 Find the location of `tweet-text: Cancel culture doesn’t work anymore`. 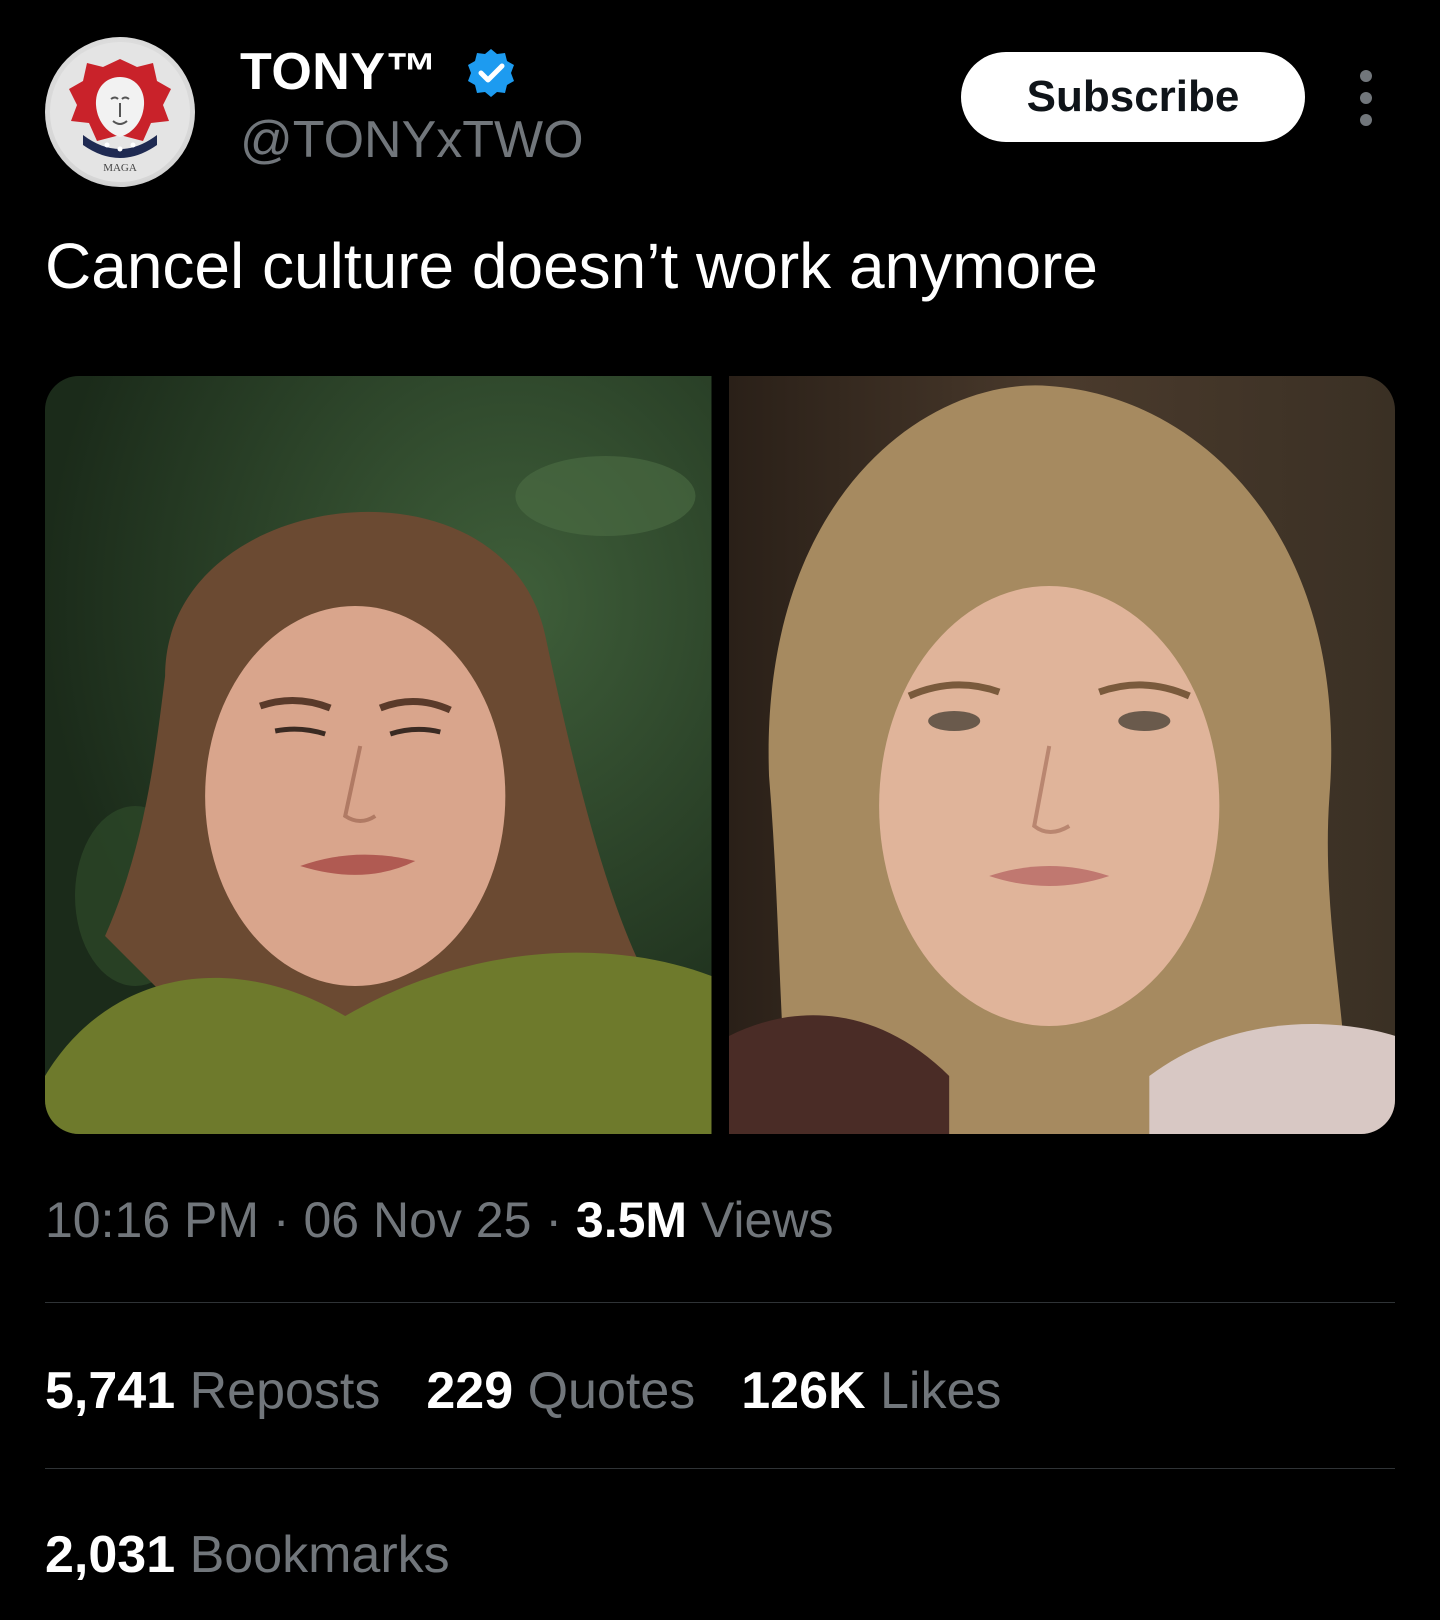

tweet-text: Cancel culture doesn’t work anymore is located at coordinates (571, 266).